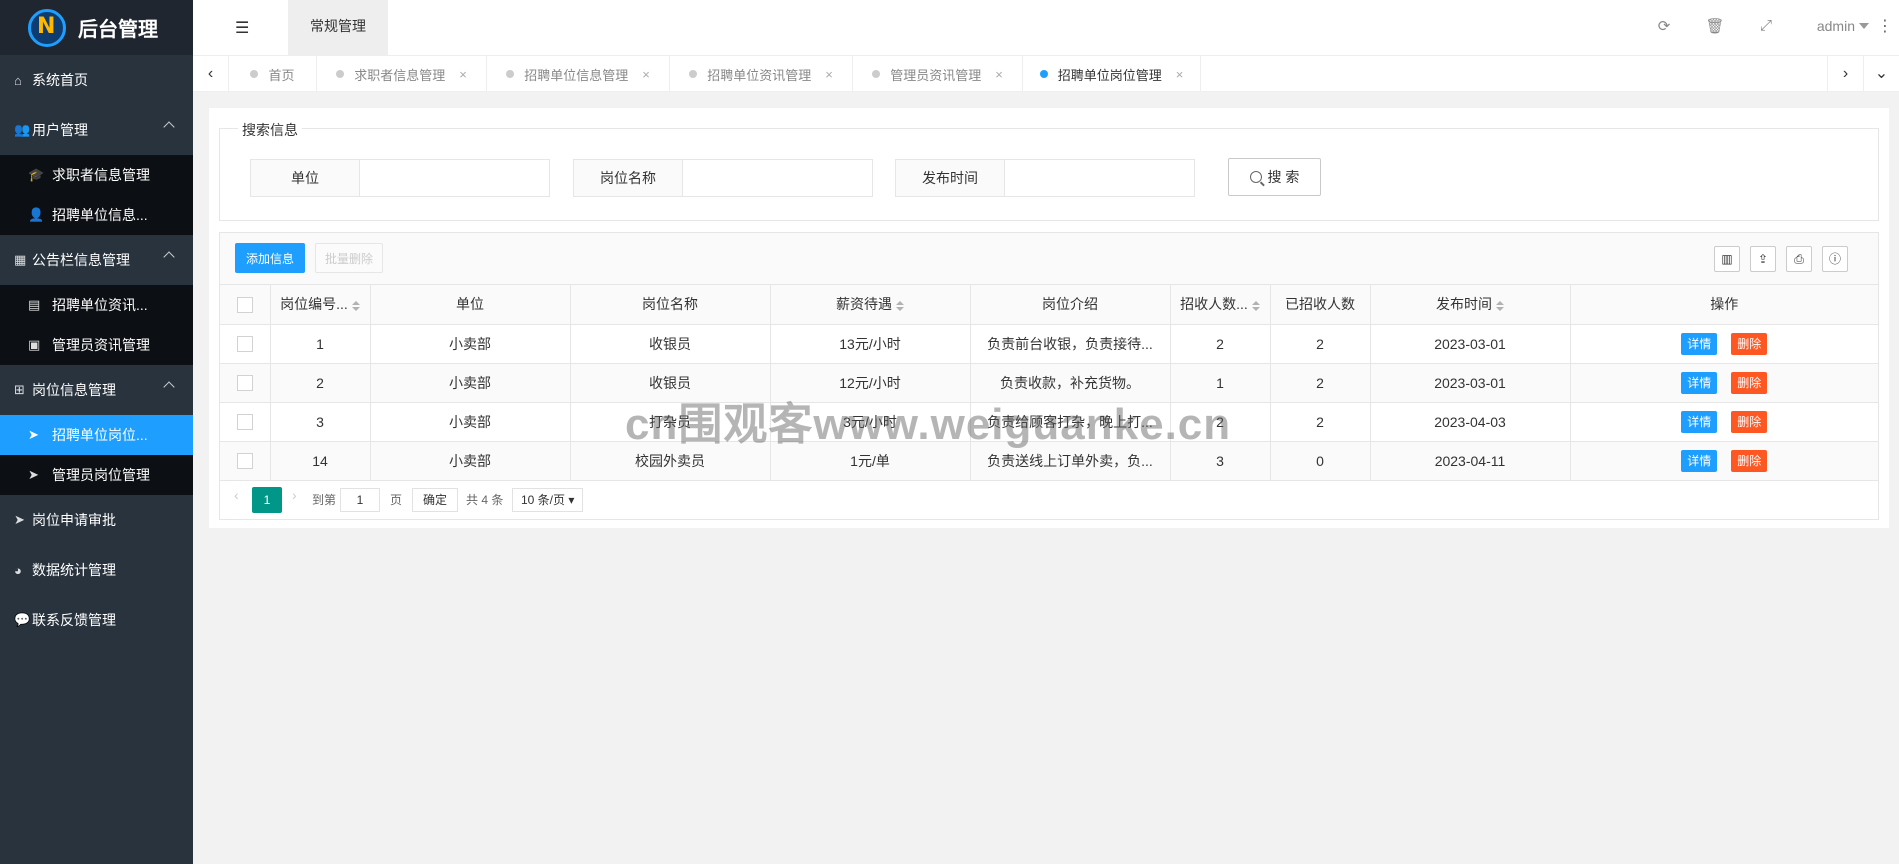  Describe the element at coordinates (1100, 178) in the screenshot. I see `publish-date-input` at that location.